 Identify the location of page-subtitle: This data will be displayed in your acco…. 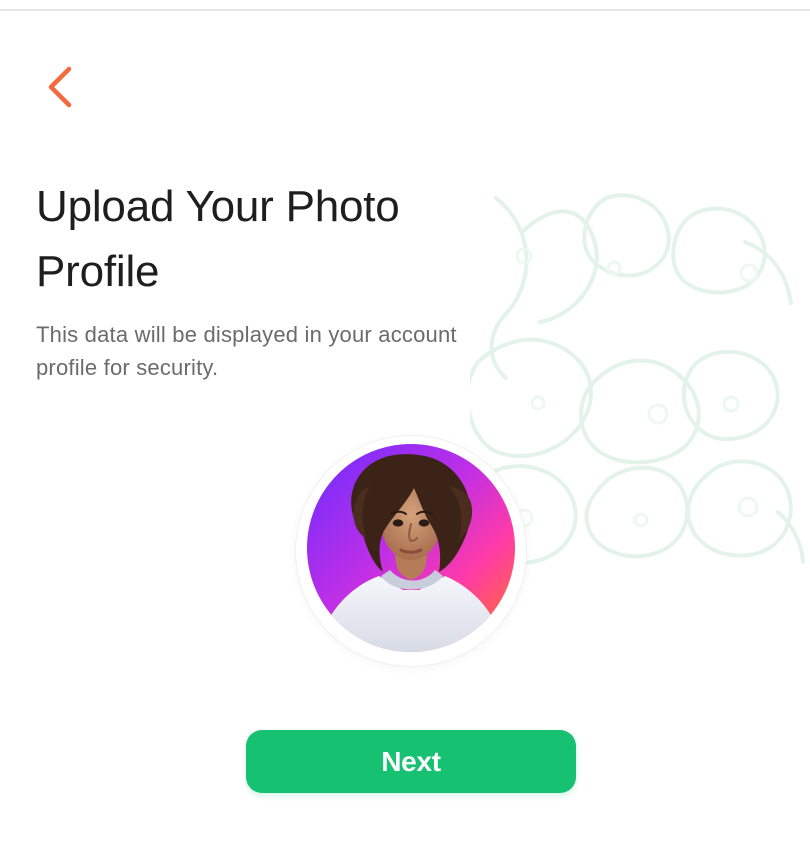
(246, 351).